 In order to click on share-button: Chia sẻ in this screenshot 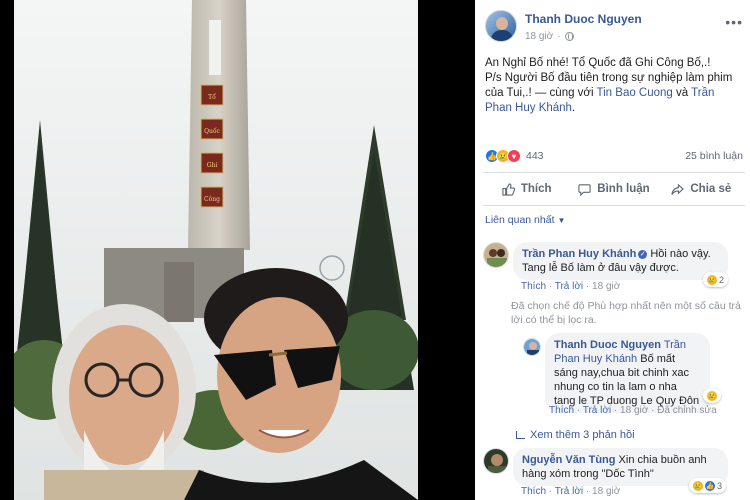, I will do `click(701, 189)`.